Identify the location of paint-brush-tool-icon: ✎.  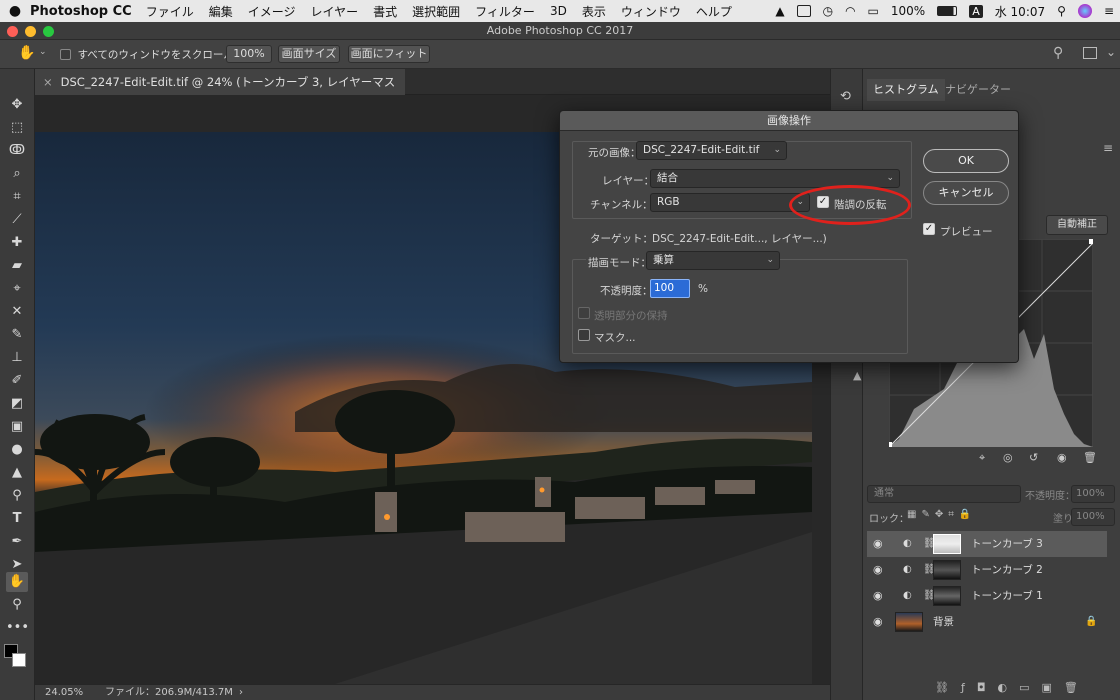
(17, 335).